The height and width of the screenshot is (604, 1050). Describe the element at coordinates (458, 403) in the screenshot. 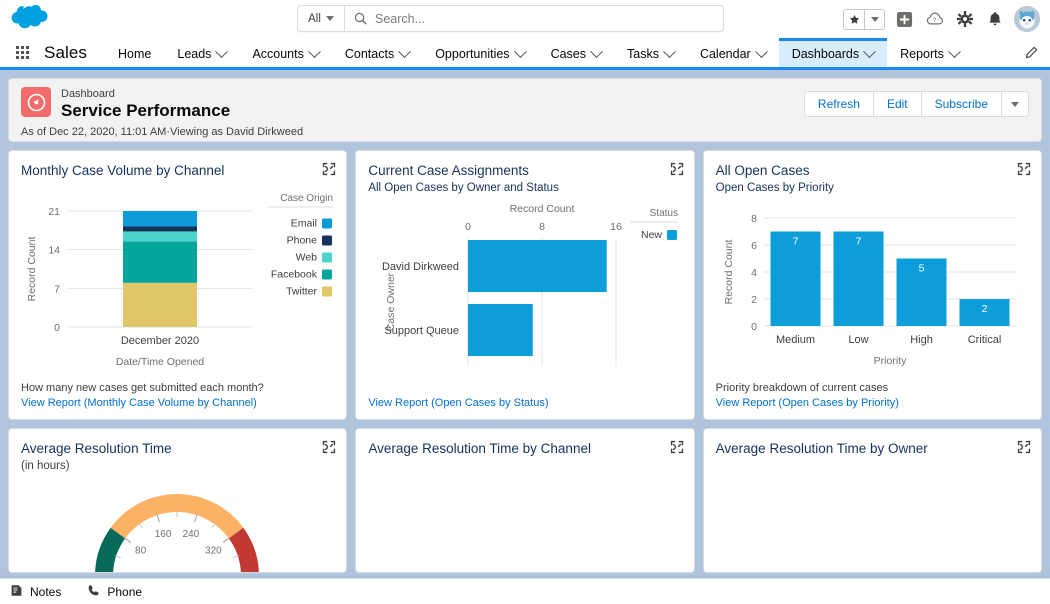

I see `view-report-link: View Report (Open Cases by Status)` at that location.